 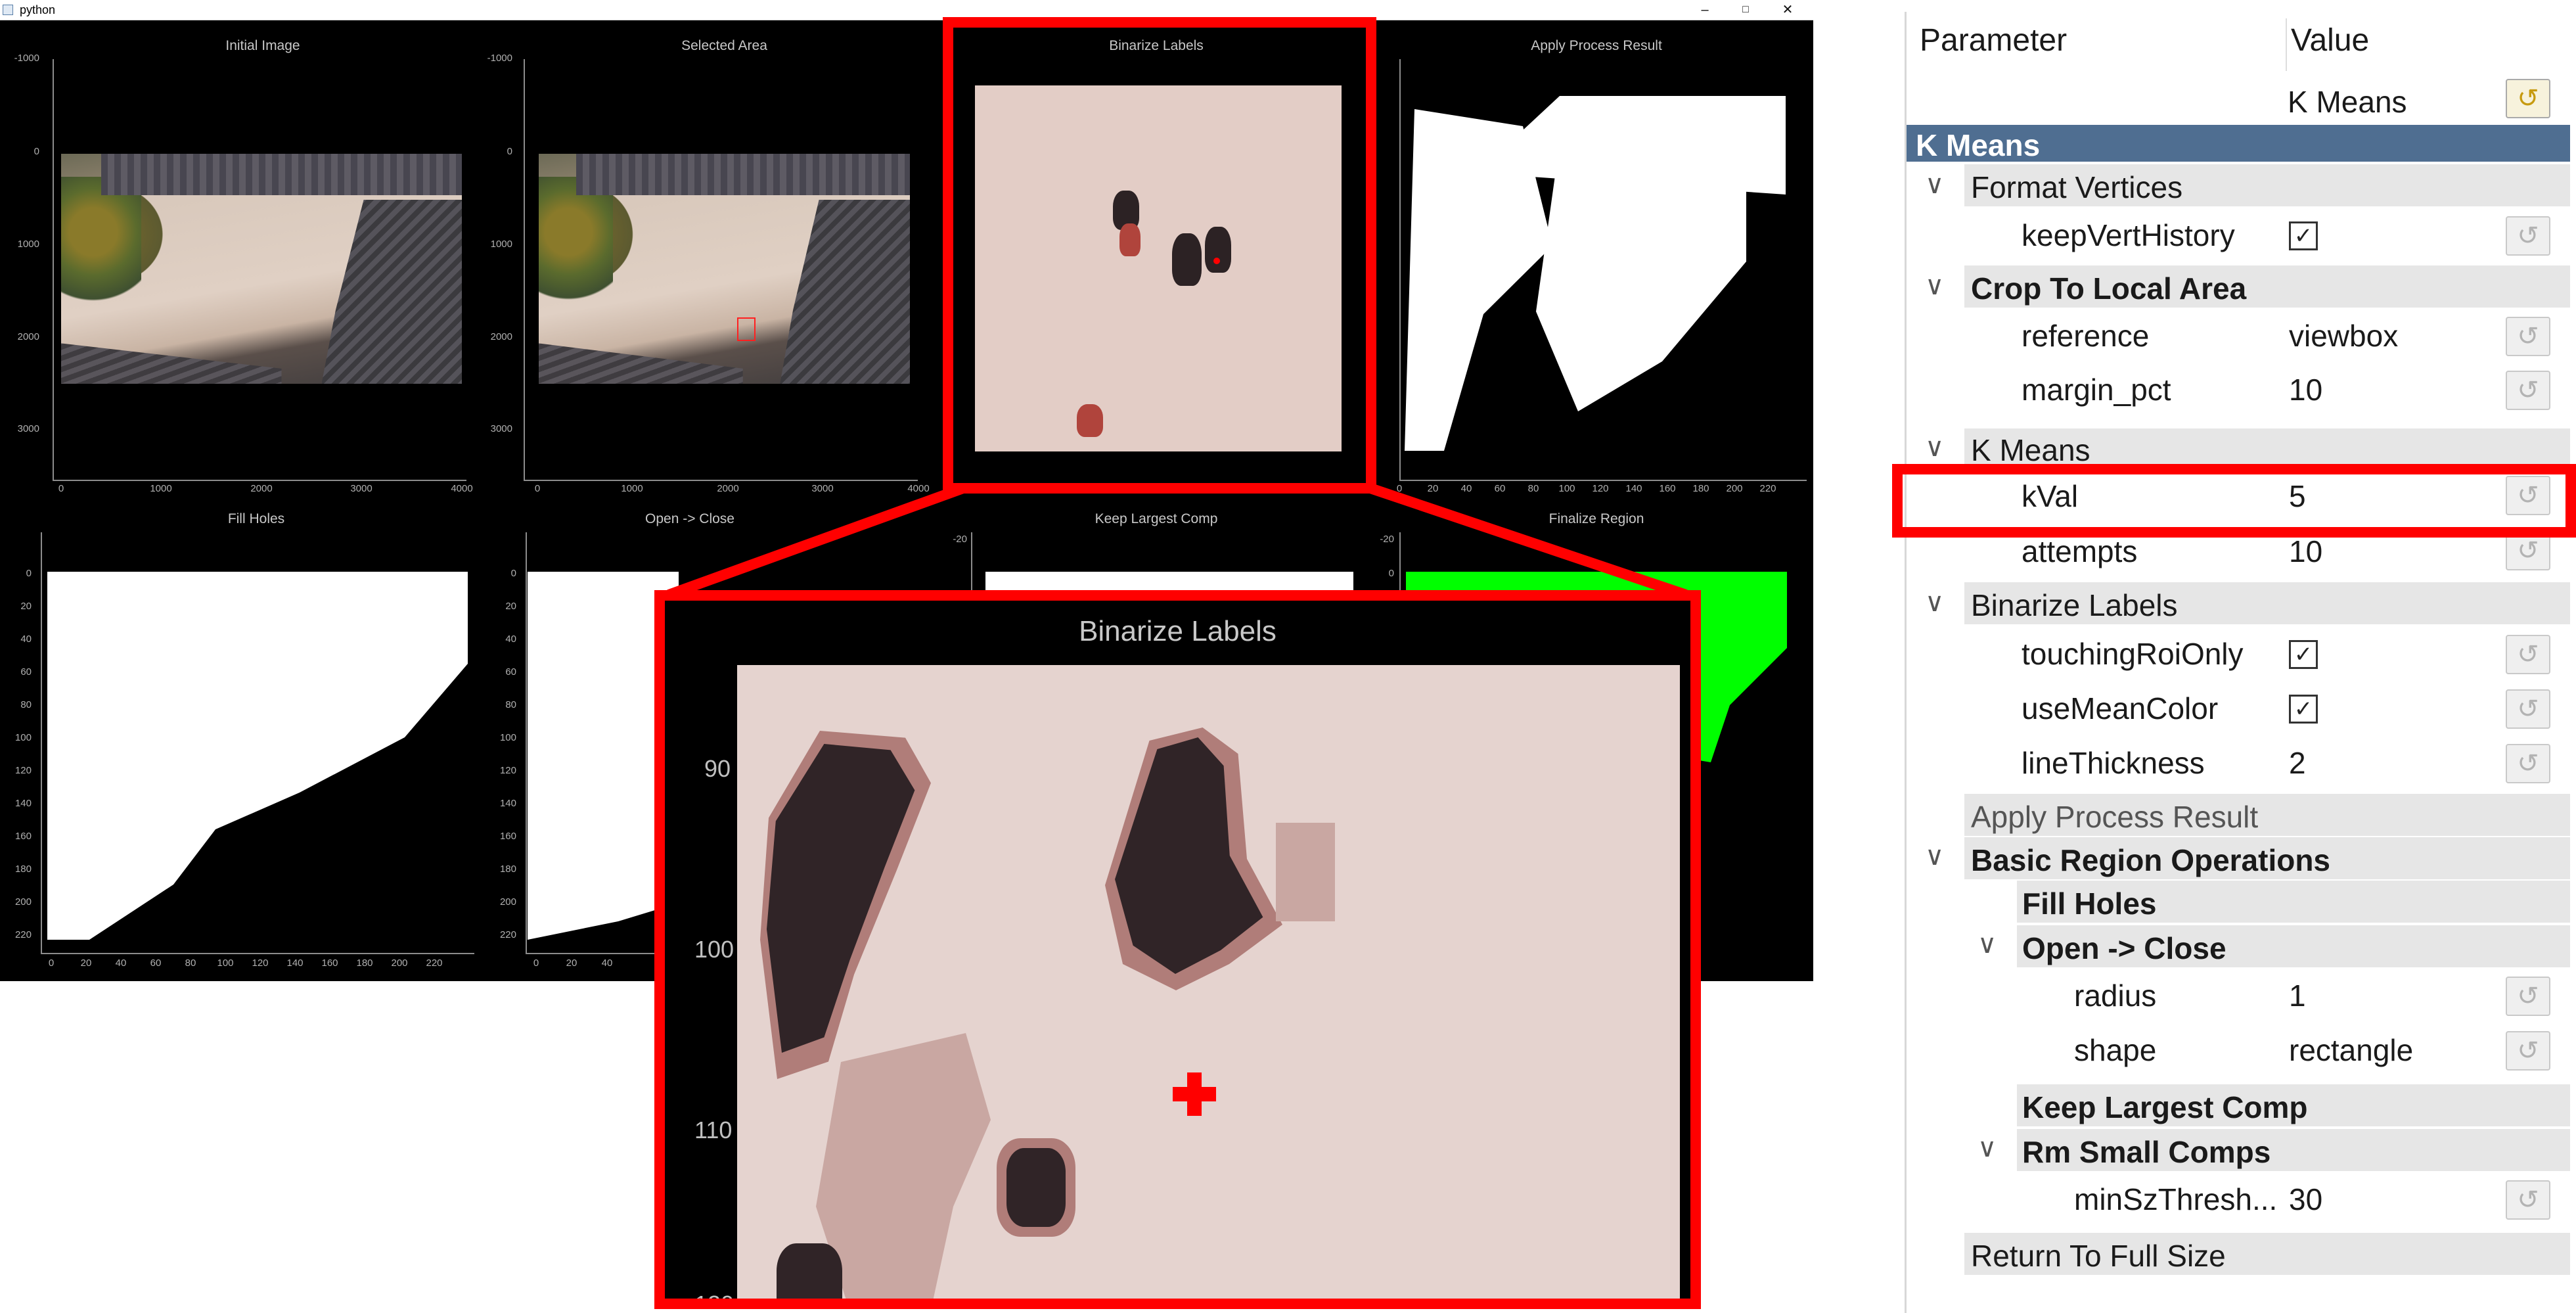 I want to click on minszthresh-value: 30, so click(x=2305, y=1199).